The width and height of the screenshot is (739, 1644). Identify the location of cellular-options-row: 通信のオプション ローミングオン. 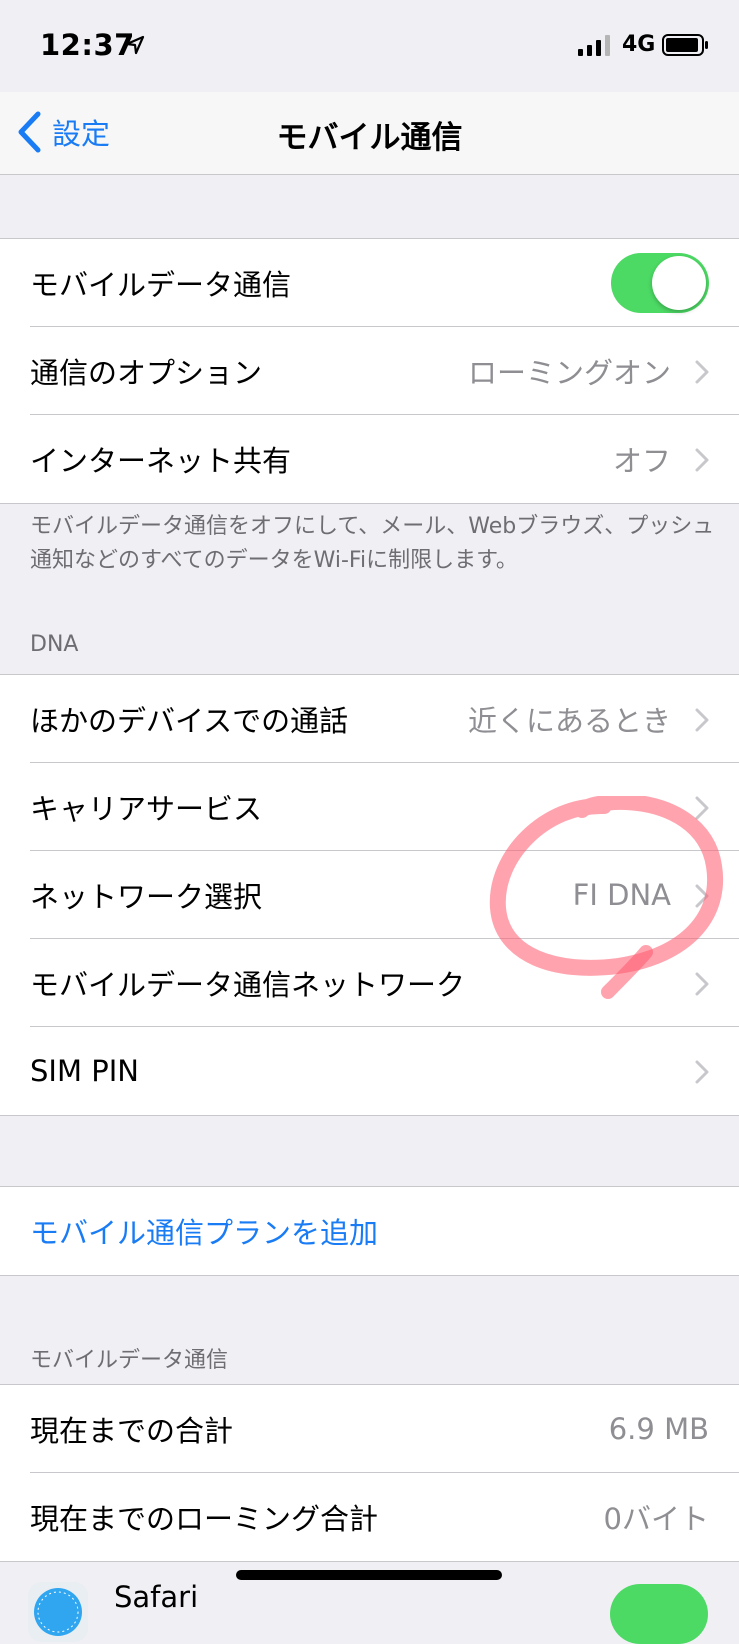
(369, 371).